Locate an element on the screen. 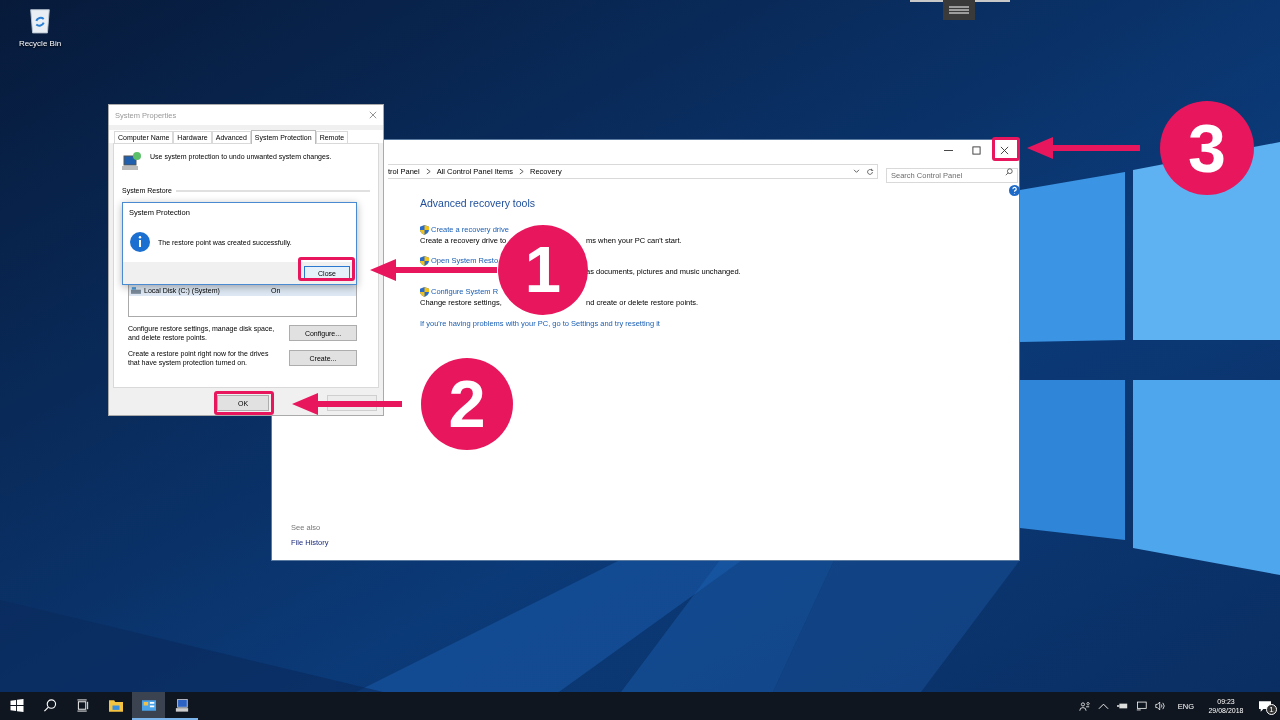 The image size is (1280, 720). people-icon is located at coordinates (1084, 706).